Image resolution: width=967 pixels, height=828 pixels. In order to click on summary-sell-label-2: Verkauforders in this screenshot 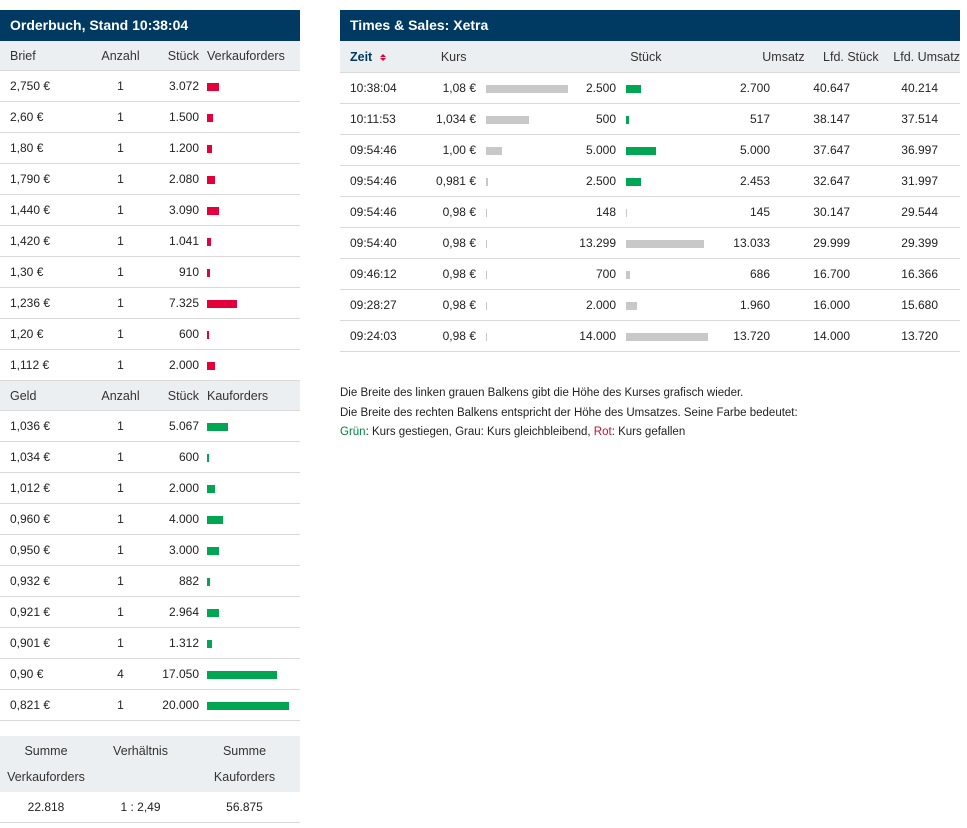, I will do `click(46, 777)`.